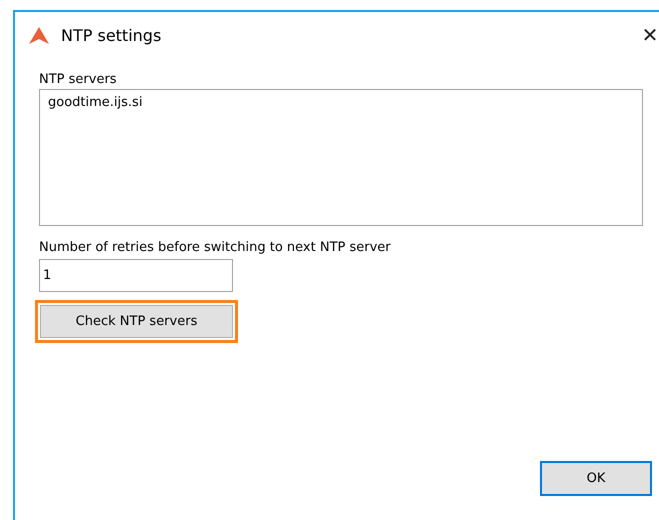  Describe the element at coordinates (215, 247) in the screenshot. I see `field-label: Number of retries before switching to next NTP server` at that location.